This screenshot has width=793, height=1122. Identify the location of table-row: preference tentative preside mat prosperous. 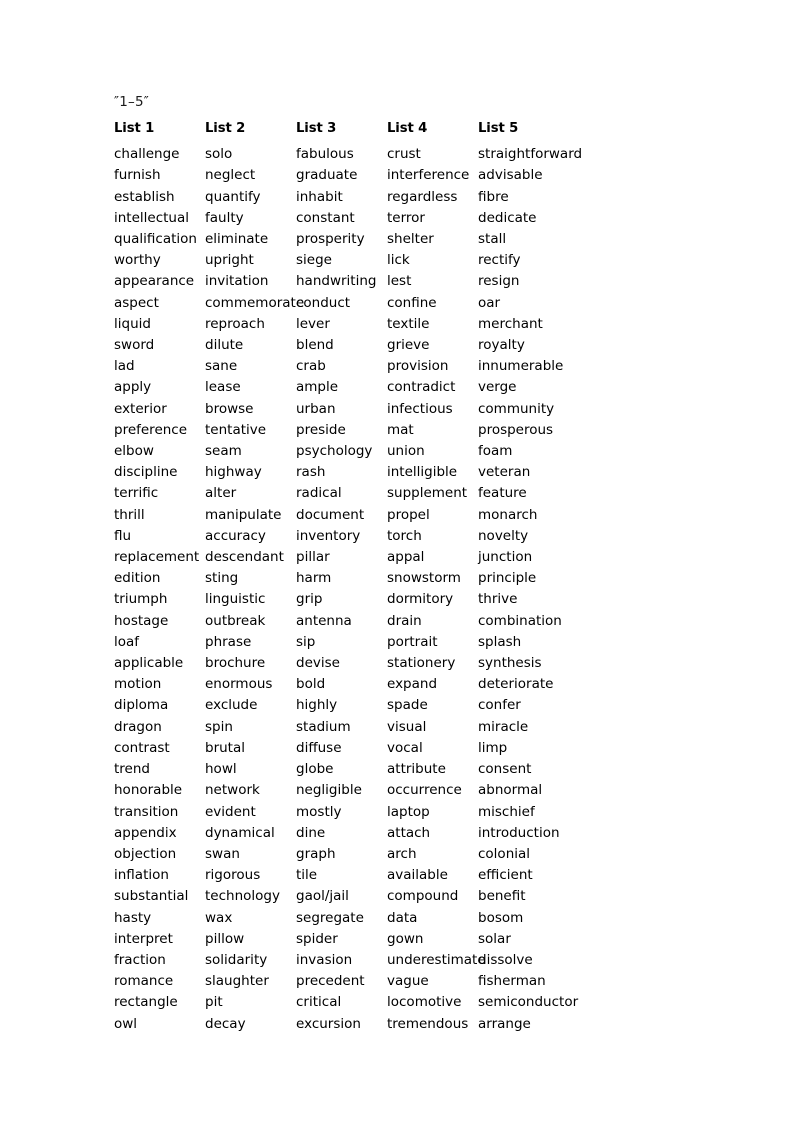
(394, 430).